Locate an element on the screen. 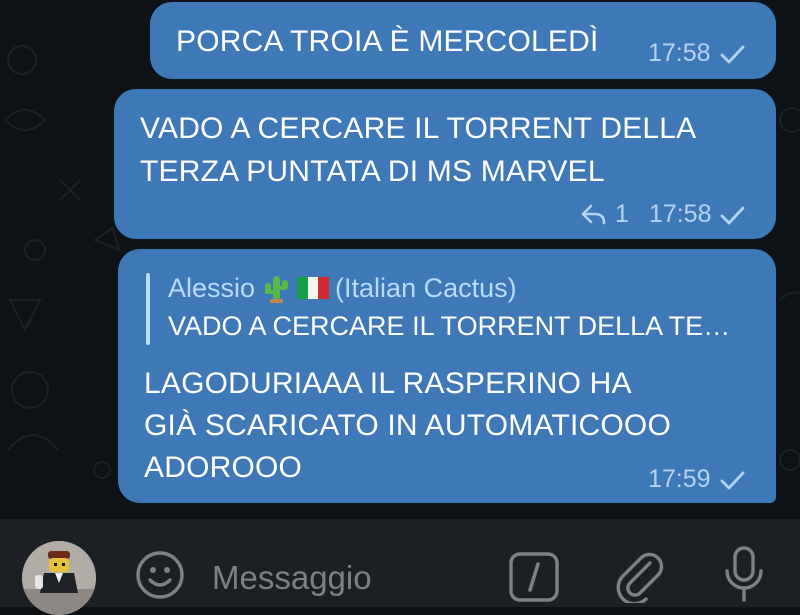  attach-icon is located at coordinates (640, 575).